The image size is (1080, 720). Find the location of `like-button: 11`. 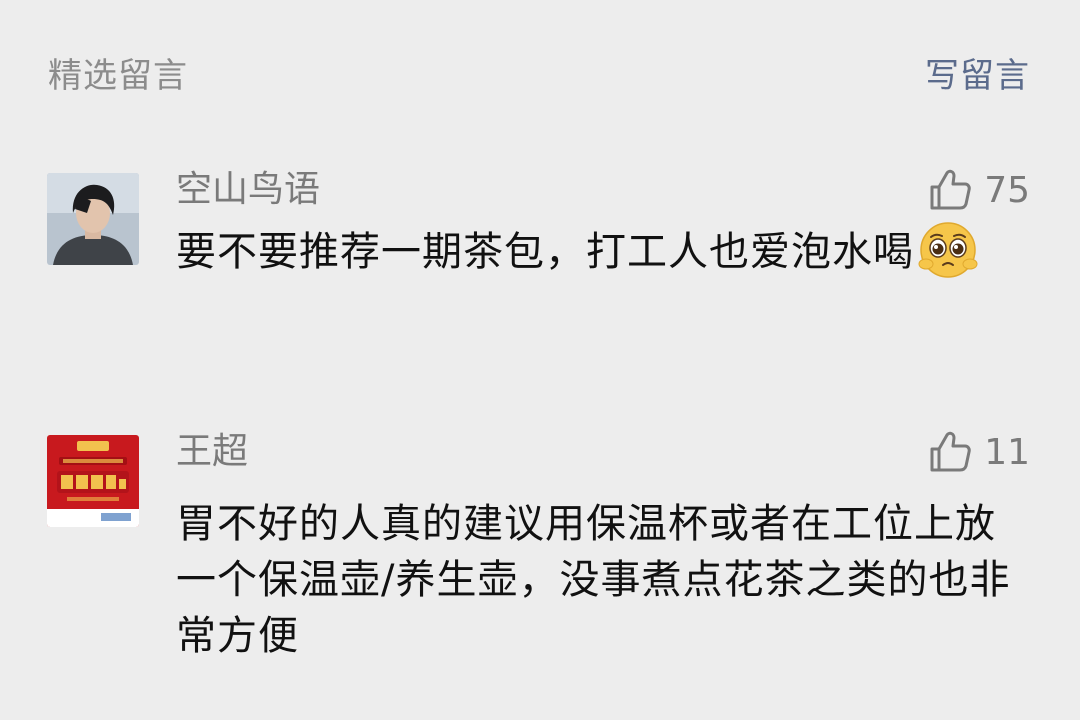

like-button: 11 is located at coordinates (979, 452).